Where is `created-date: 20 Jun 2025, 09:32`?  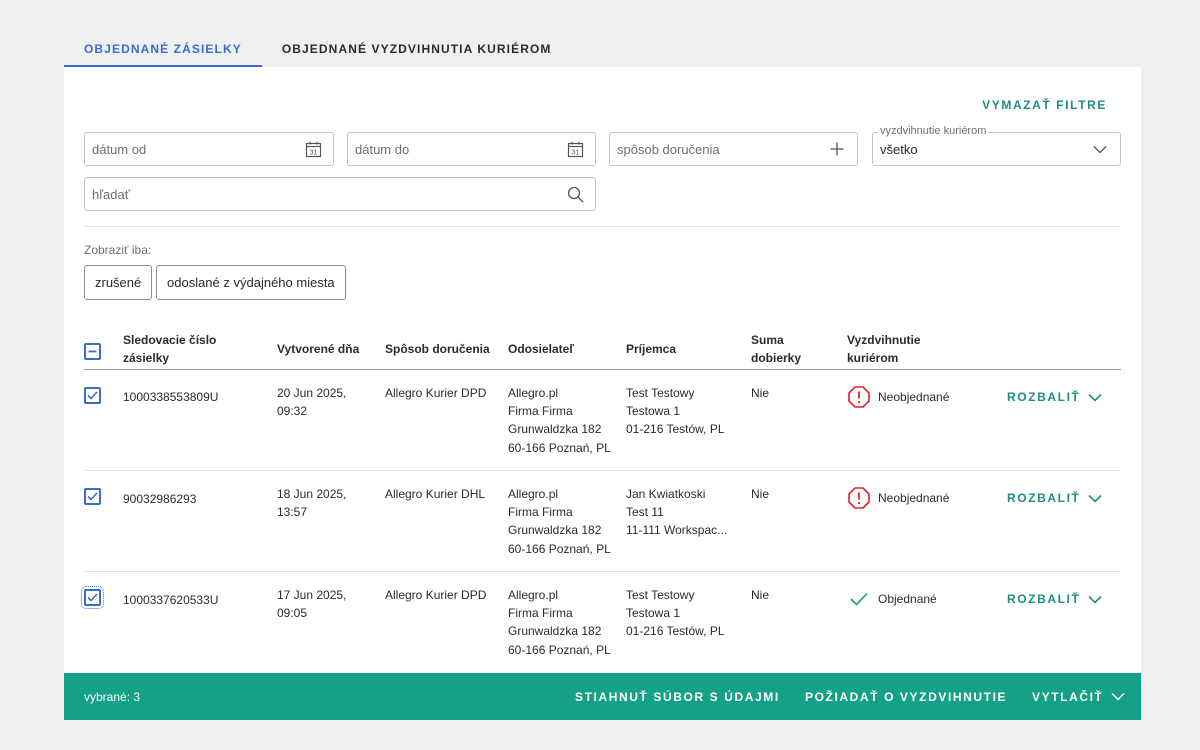 created-date: 20 Jun 2025, 09:32 is located at coordinates (312, 402).